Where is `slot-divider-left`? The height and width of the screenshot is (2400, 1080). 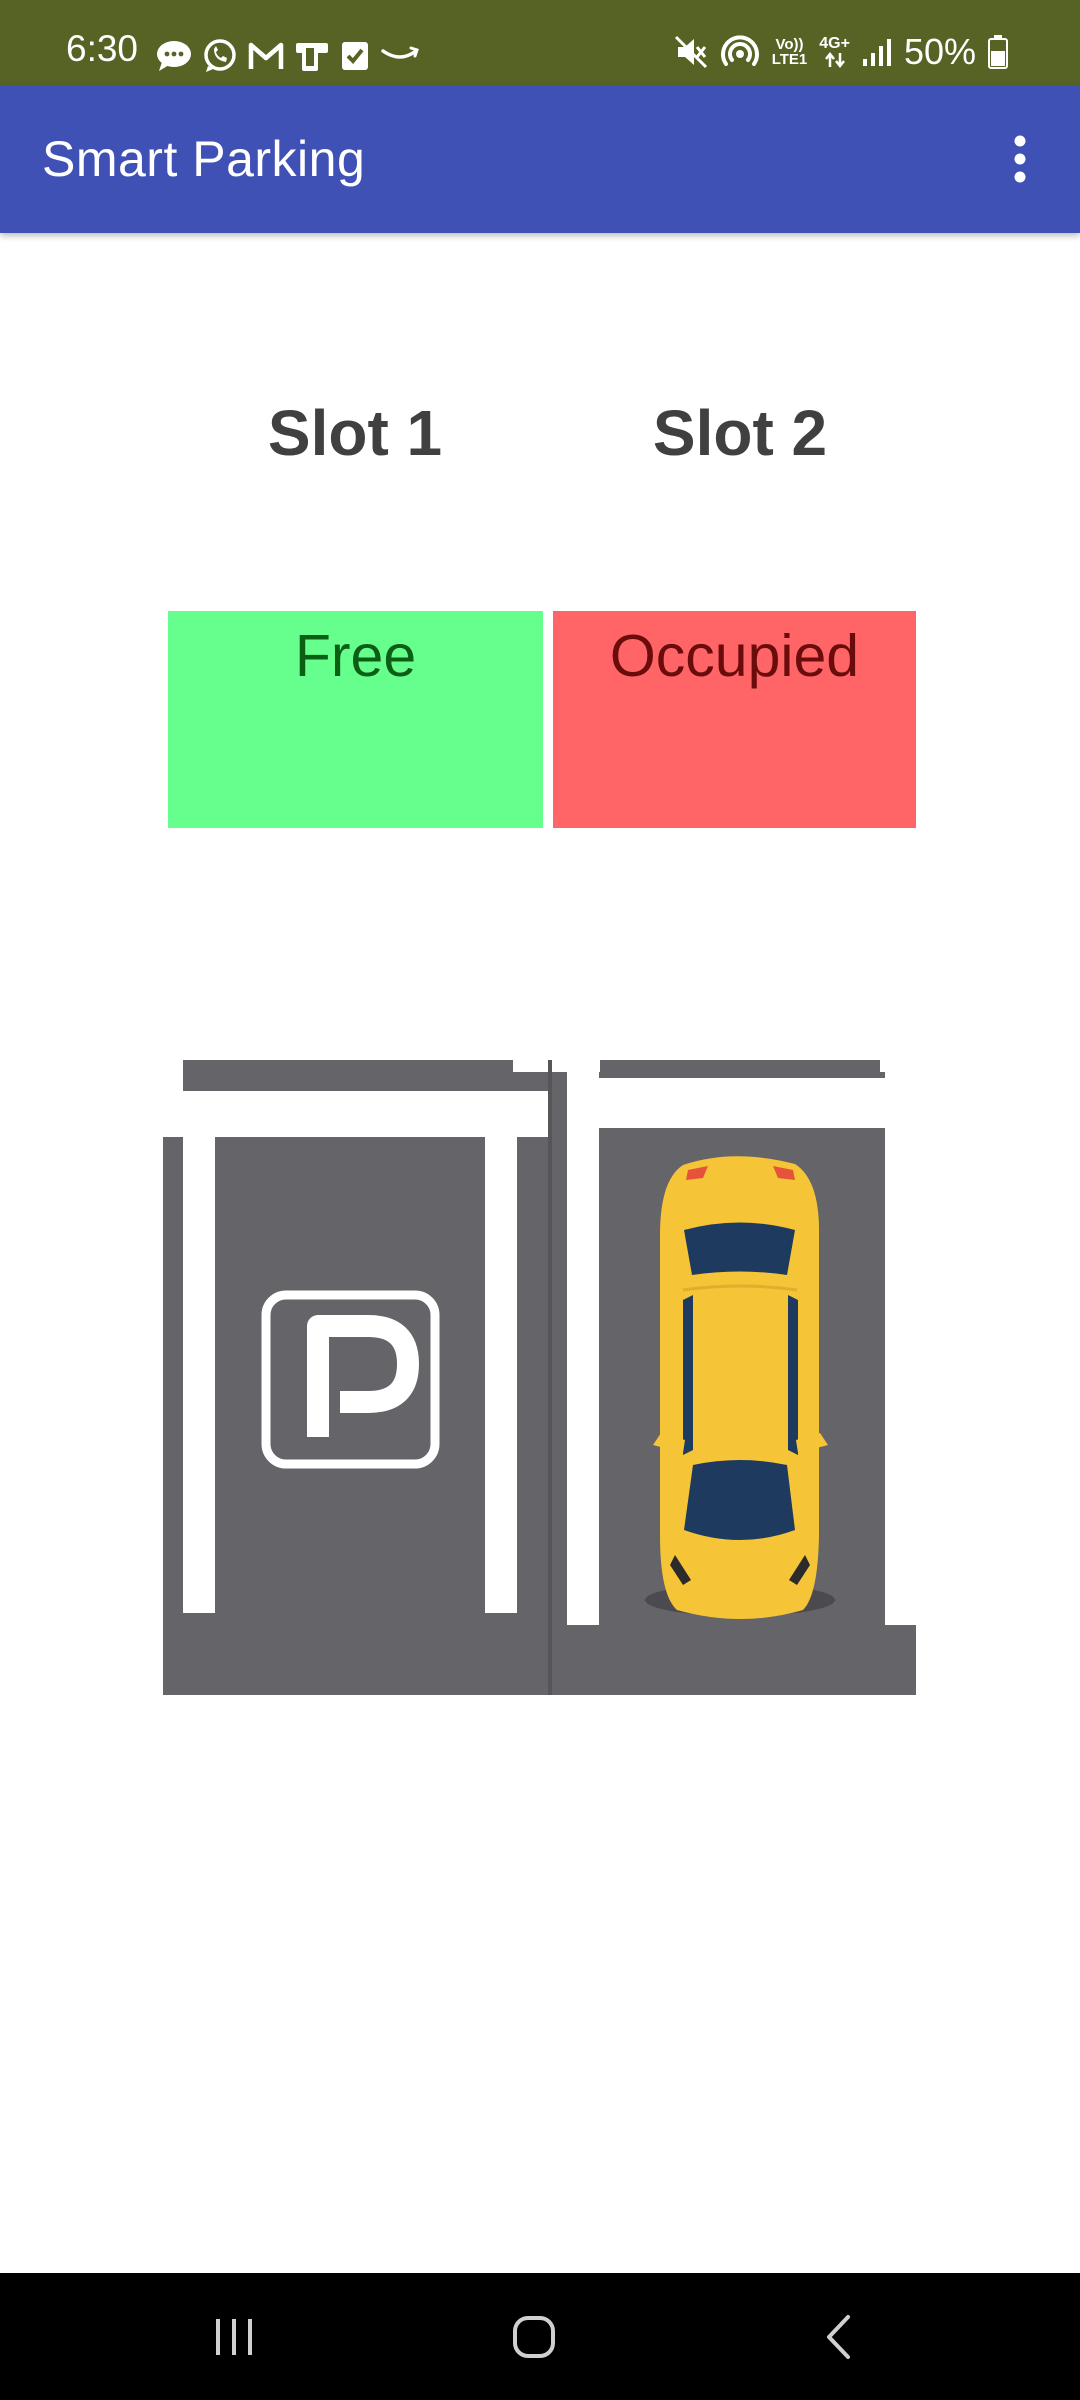 slot-divider-left is located at coordinates (550, 1377).